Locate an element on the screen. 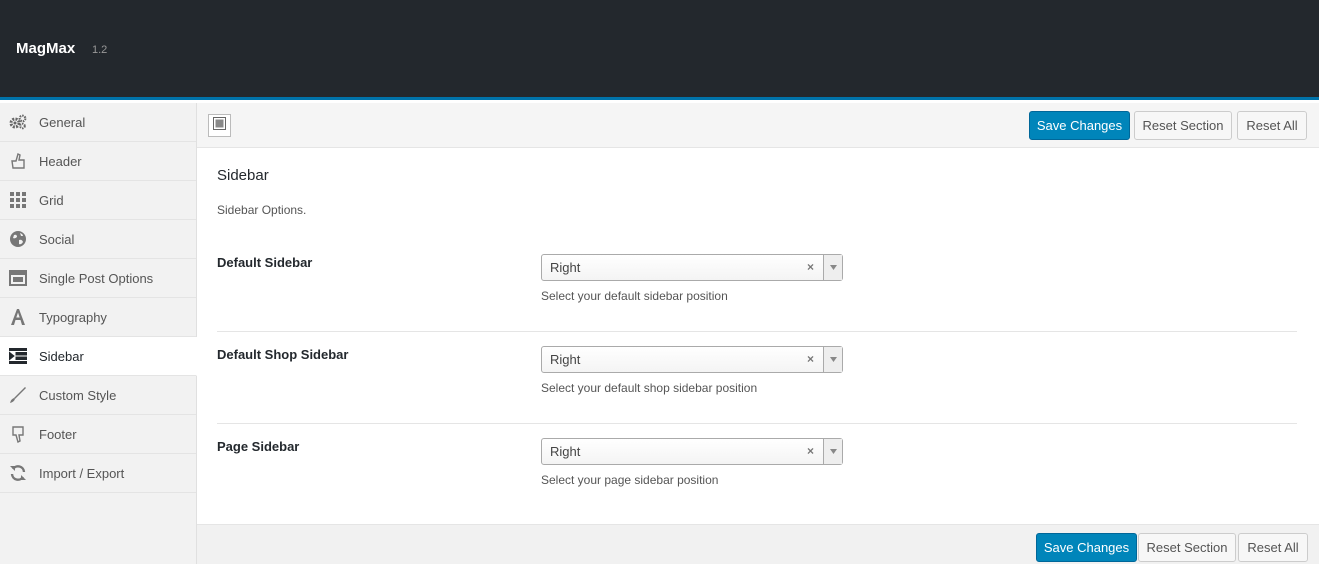 This screenshot has height=564, width=1319. bottom-toolbar: Save Changes Reset Section Reset All is located at coordinates (758, 544).